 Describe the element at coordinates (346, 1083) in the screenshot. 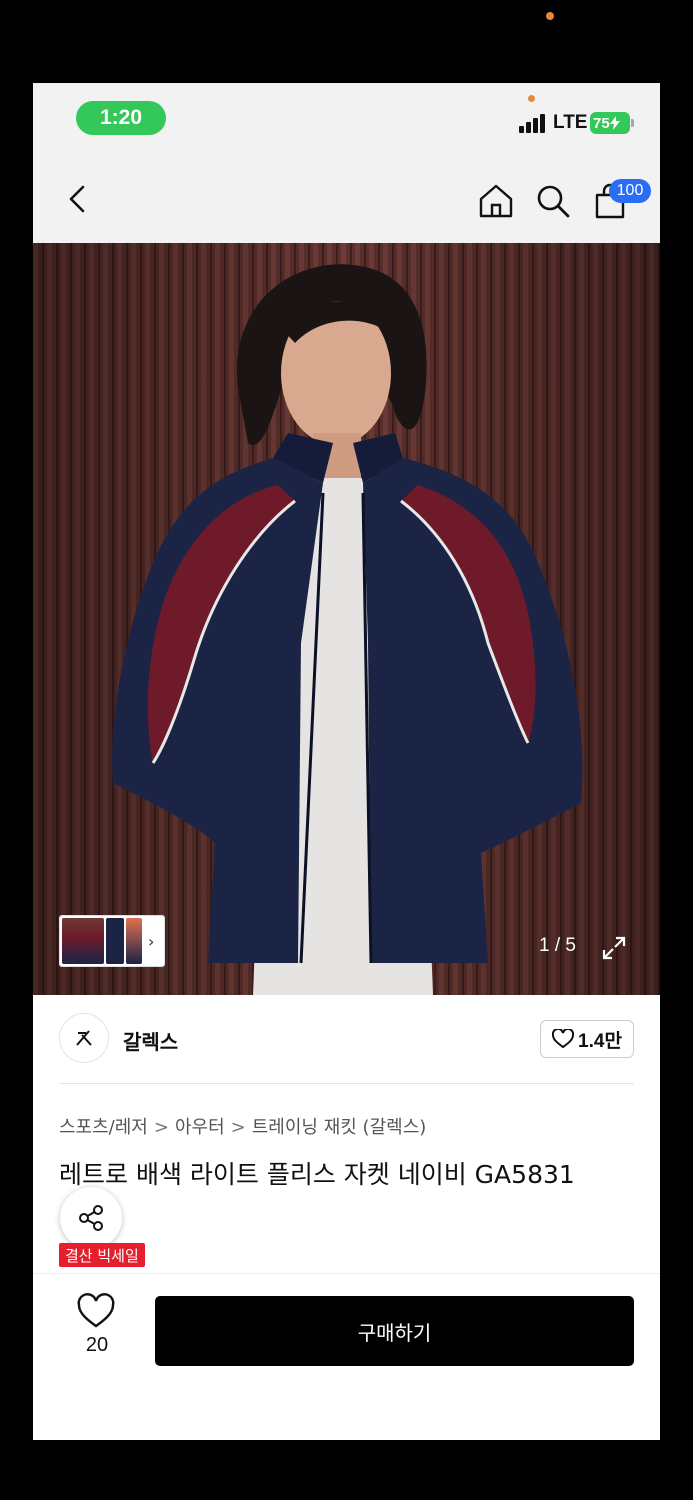

I see `divider` at that location.